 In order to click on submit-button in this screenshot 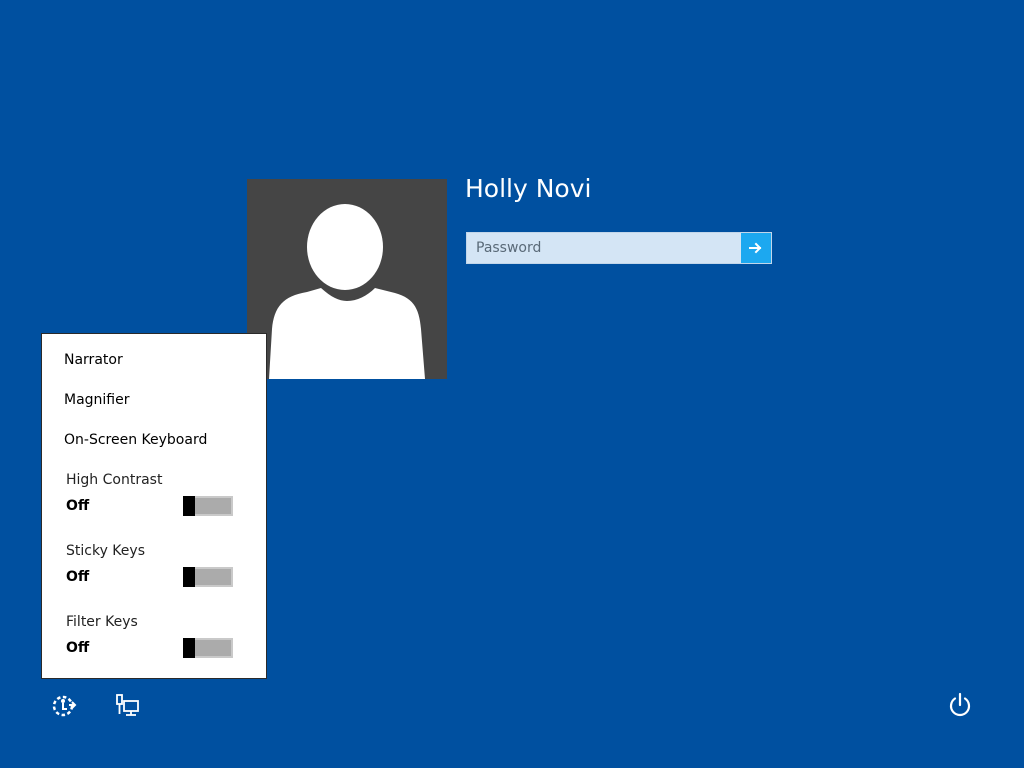, I will do `click(756, 248)`.